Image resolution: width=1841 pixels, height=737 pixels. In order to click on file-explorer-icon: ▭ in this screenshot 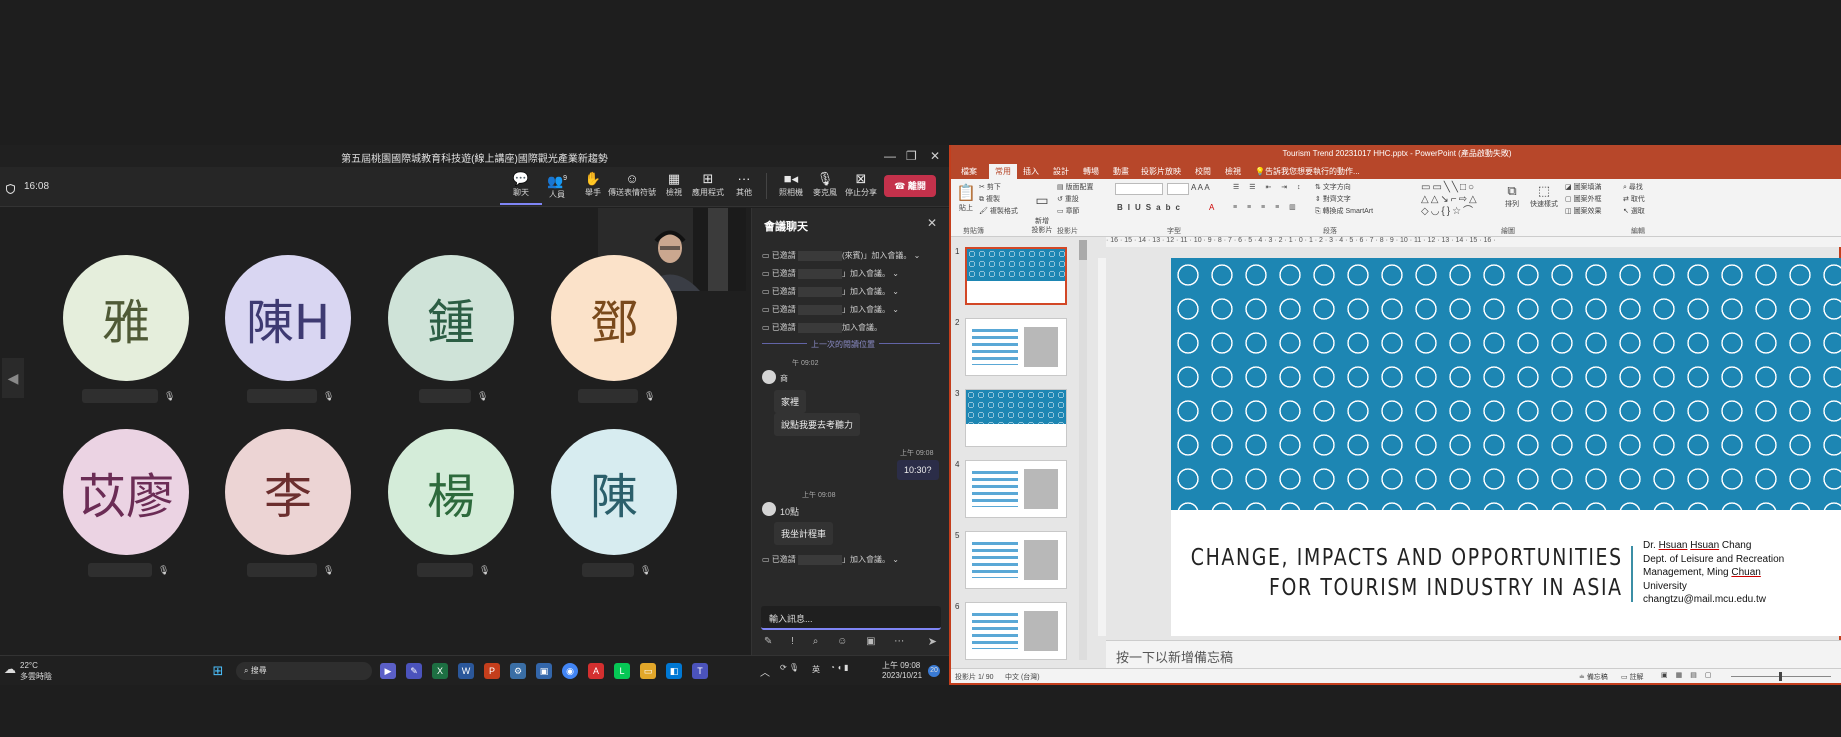, I will do `click(648, 671)`.